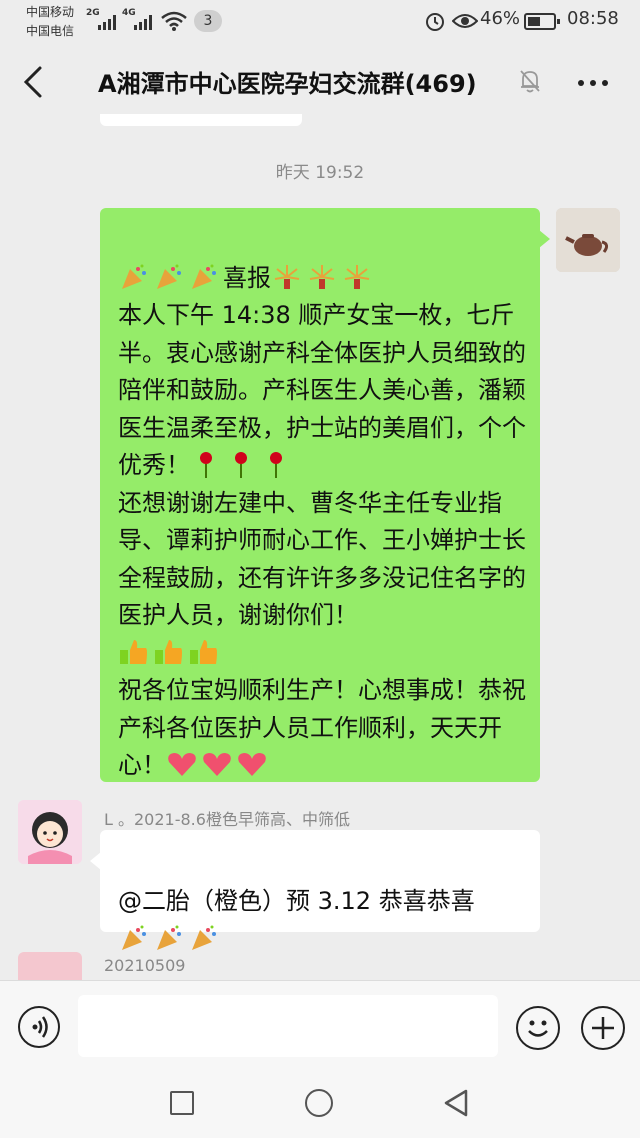 The width and height of the screenshot is (640, 1138). I want to click on battery-icon, so click(542, 21).